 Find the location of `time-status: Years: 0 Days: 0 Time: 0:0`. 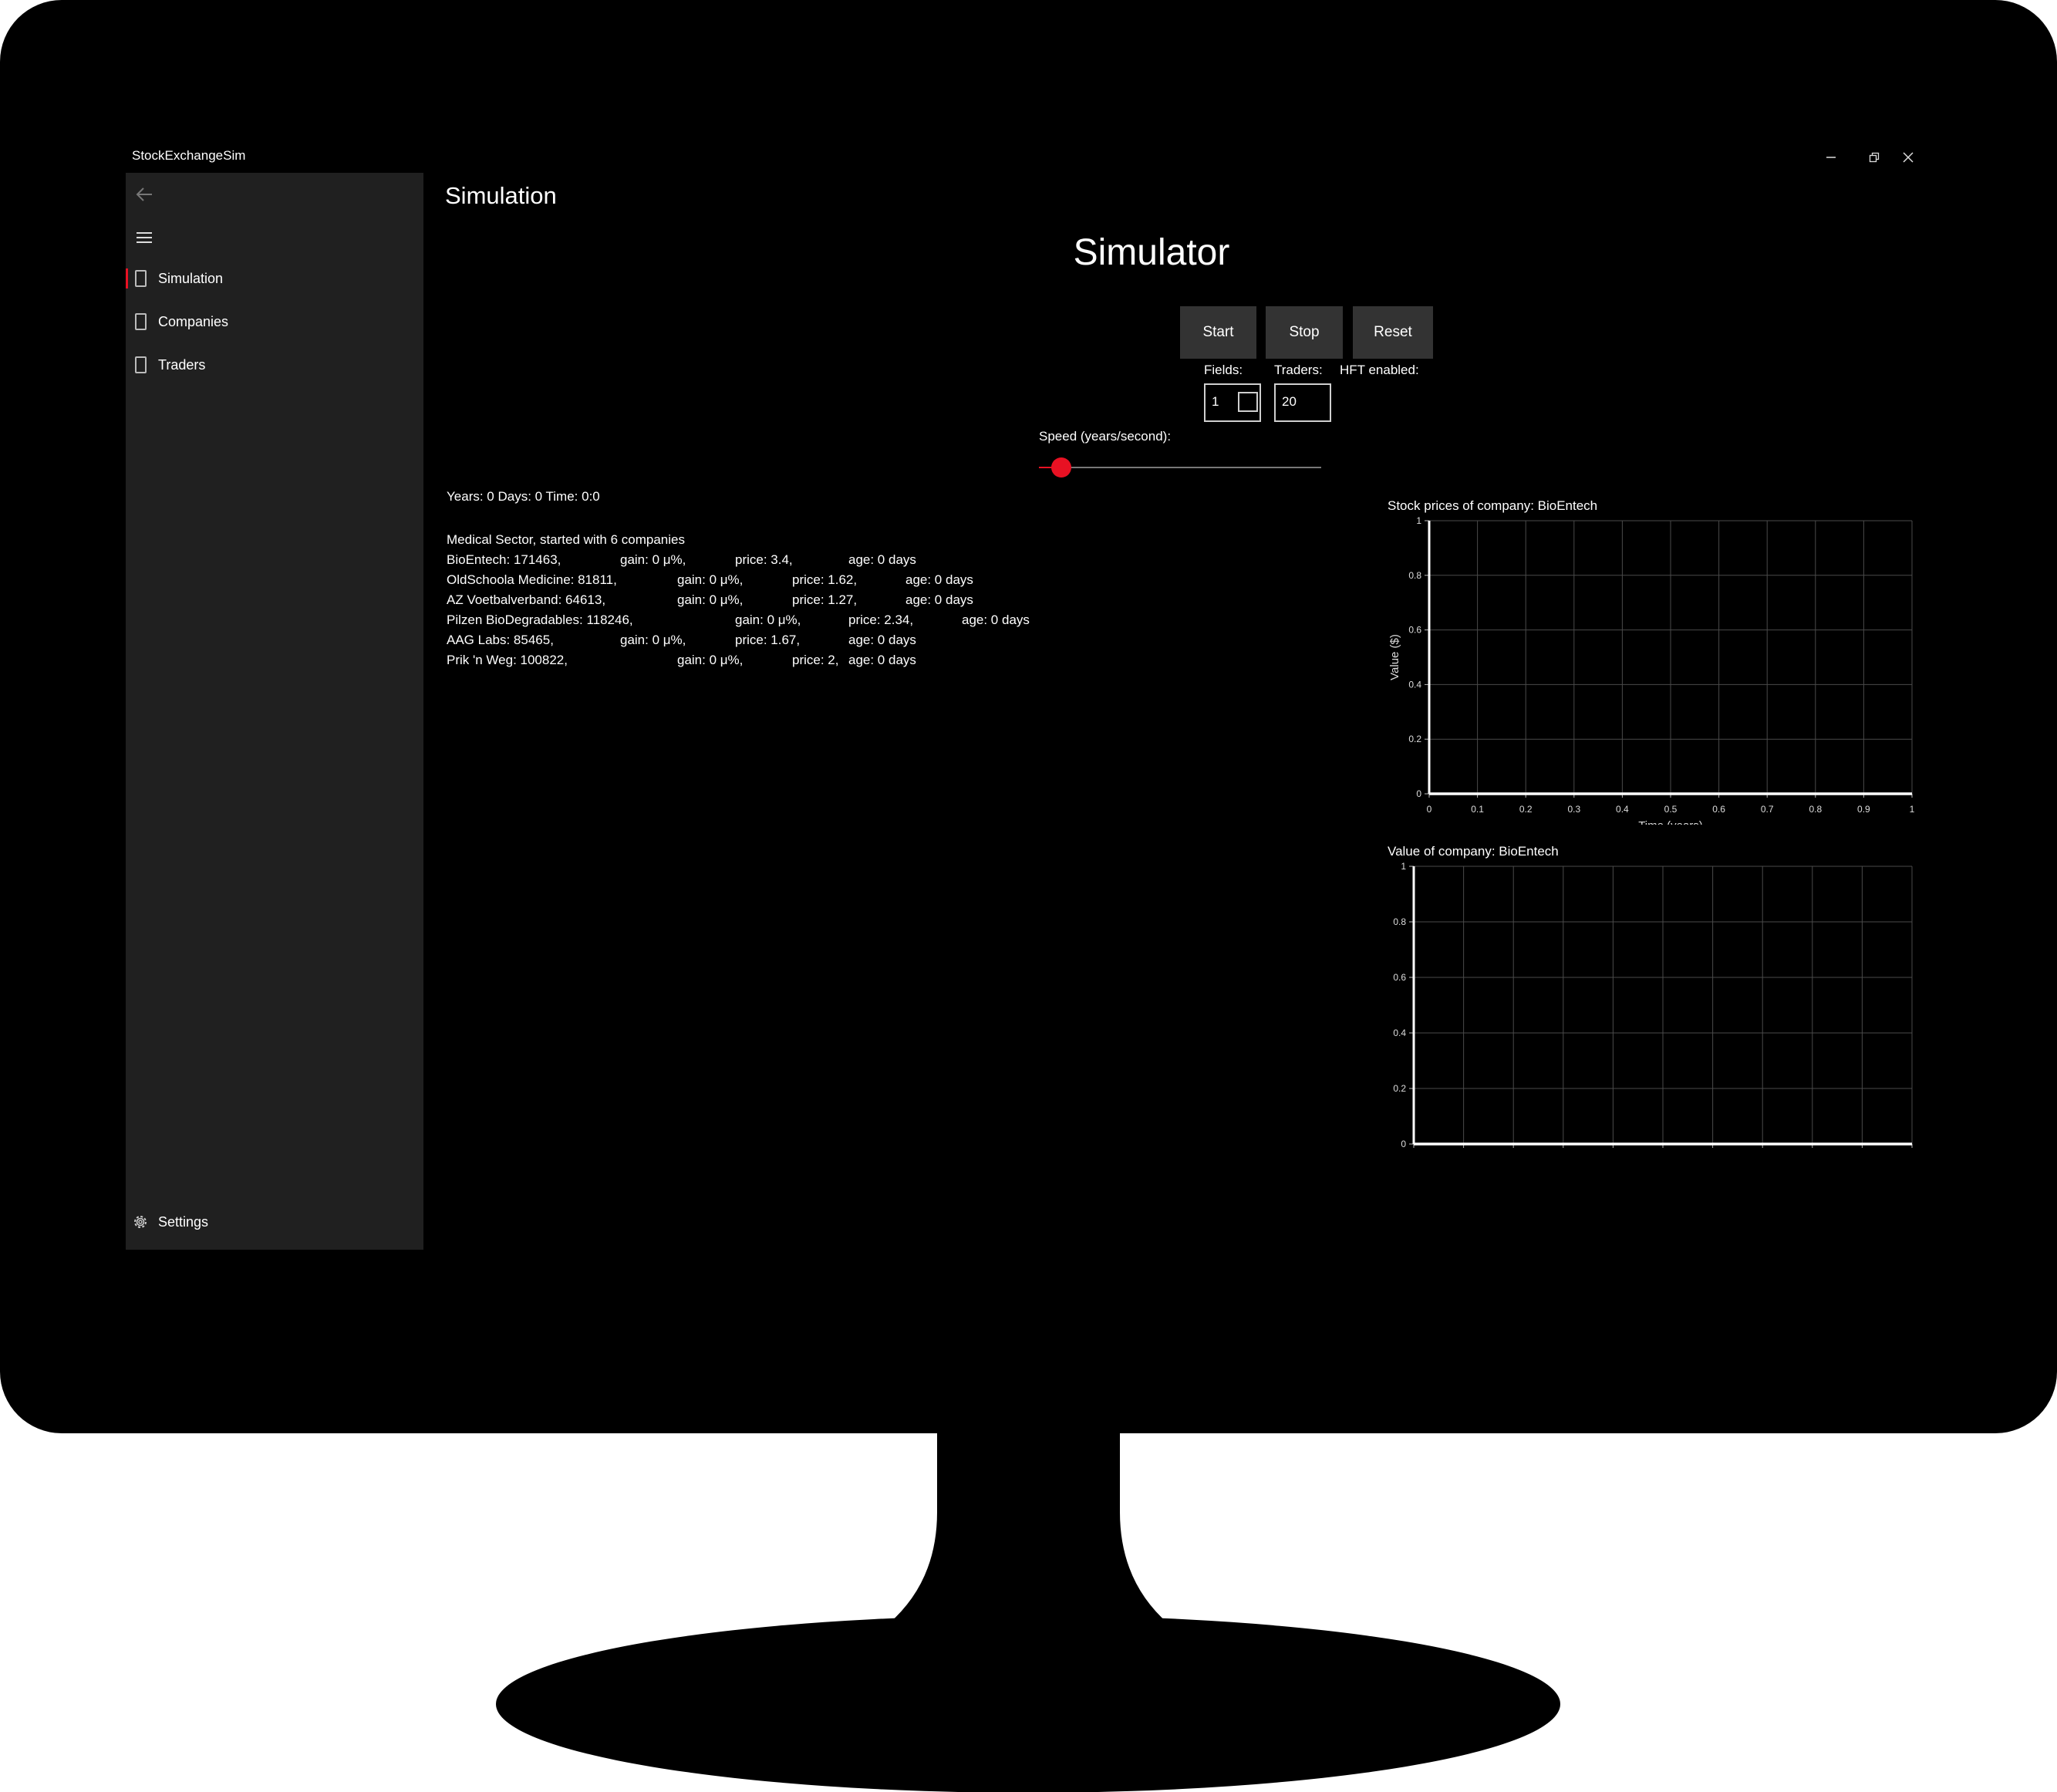

time-status: Years: 0 Days: 0 Time: 0:0 is located at coordinates (523, 496).